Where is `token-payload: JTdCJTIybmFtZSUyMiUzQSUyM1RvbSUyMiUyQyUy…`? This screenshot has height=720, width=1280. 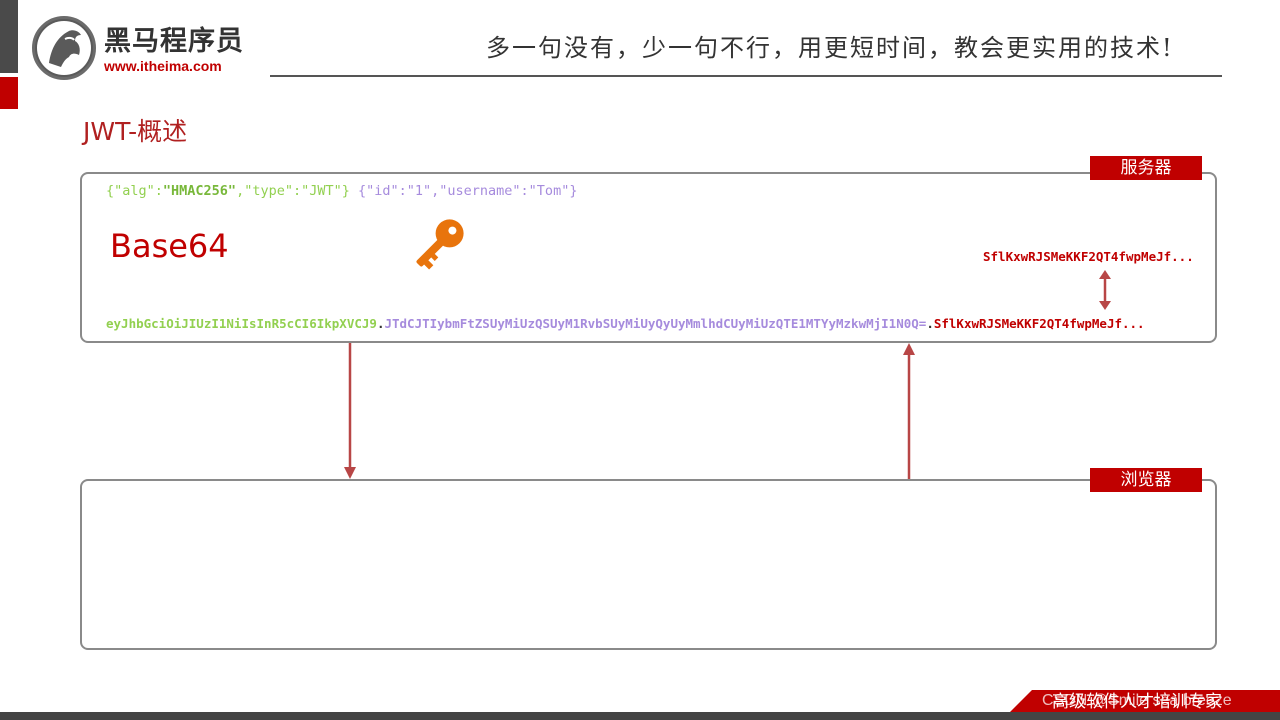 token-payload: JTdCJTIybmFtZSUyMiUzQSUyM1RvbSUyMiUyQyUy… is located at coordinates (655, 323).